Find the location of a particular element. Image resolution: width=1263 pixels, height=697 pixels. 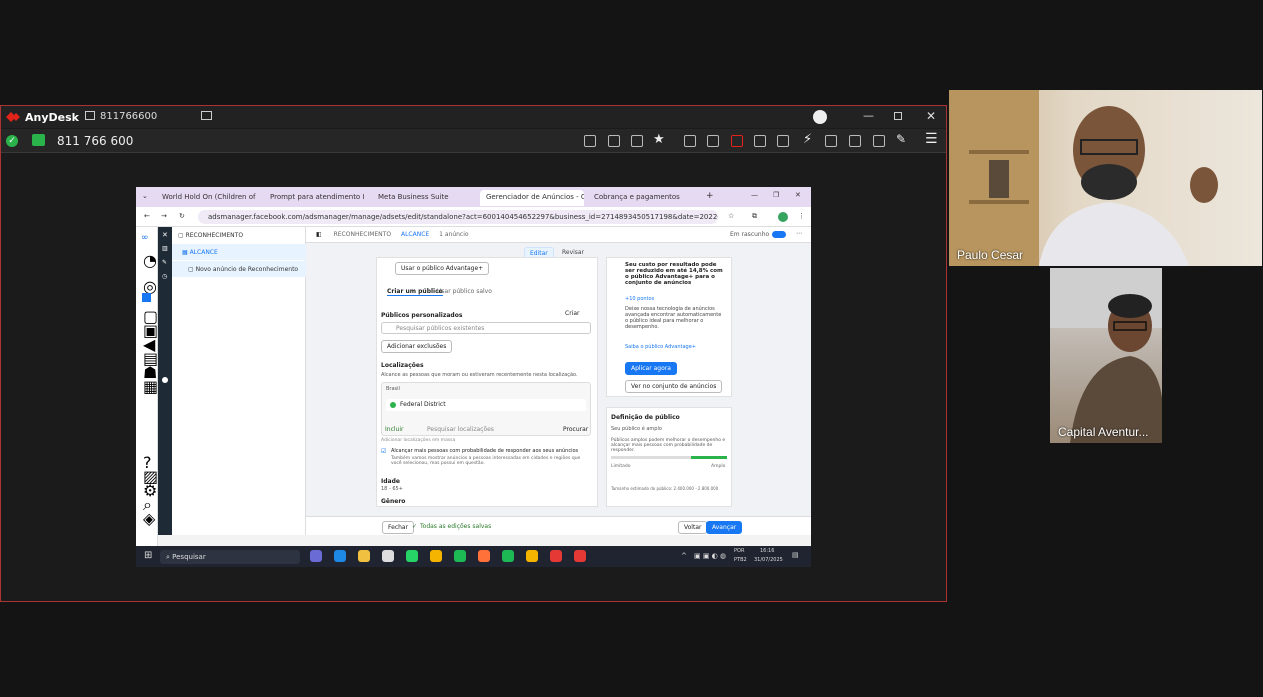

close-icon: ✕ is located at coordinates (931, 116).